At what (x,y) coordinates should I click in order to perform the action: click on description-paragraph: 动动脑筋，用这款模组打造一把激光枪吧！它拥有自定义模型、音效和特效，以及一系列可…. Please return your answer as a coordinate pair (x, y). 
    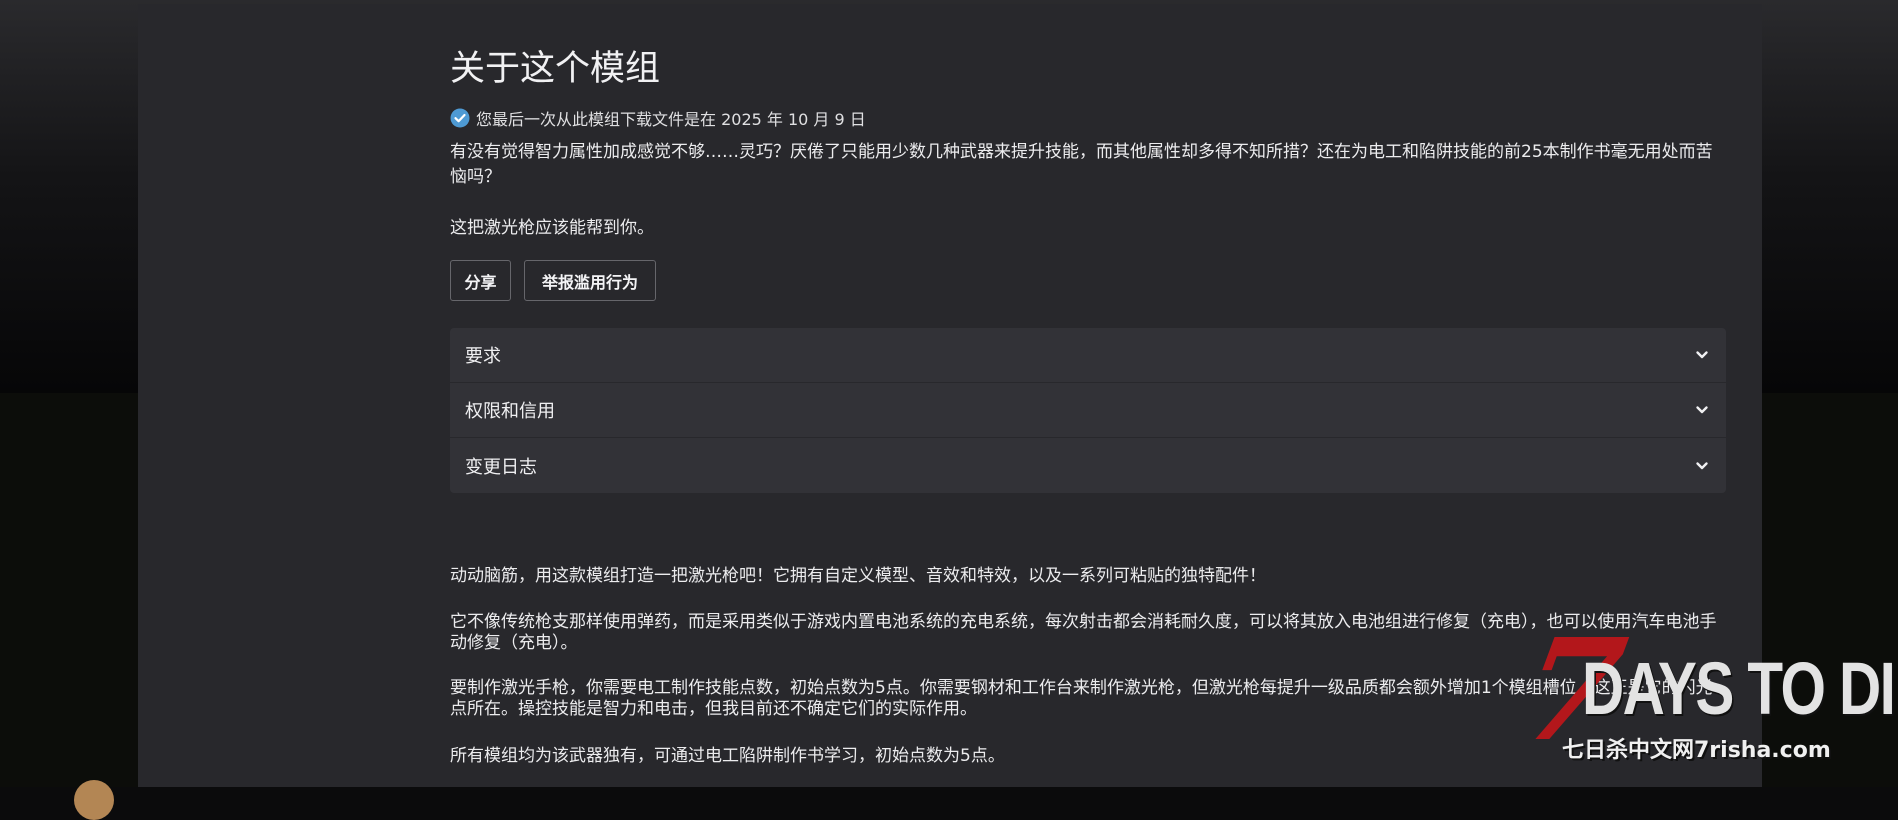
    Looking at the image, I should click on (858, 576).